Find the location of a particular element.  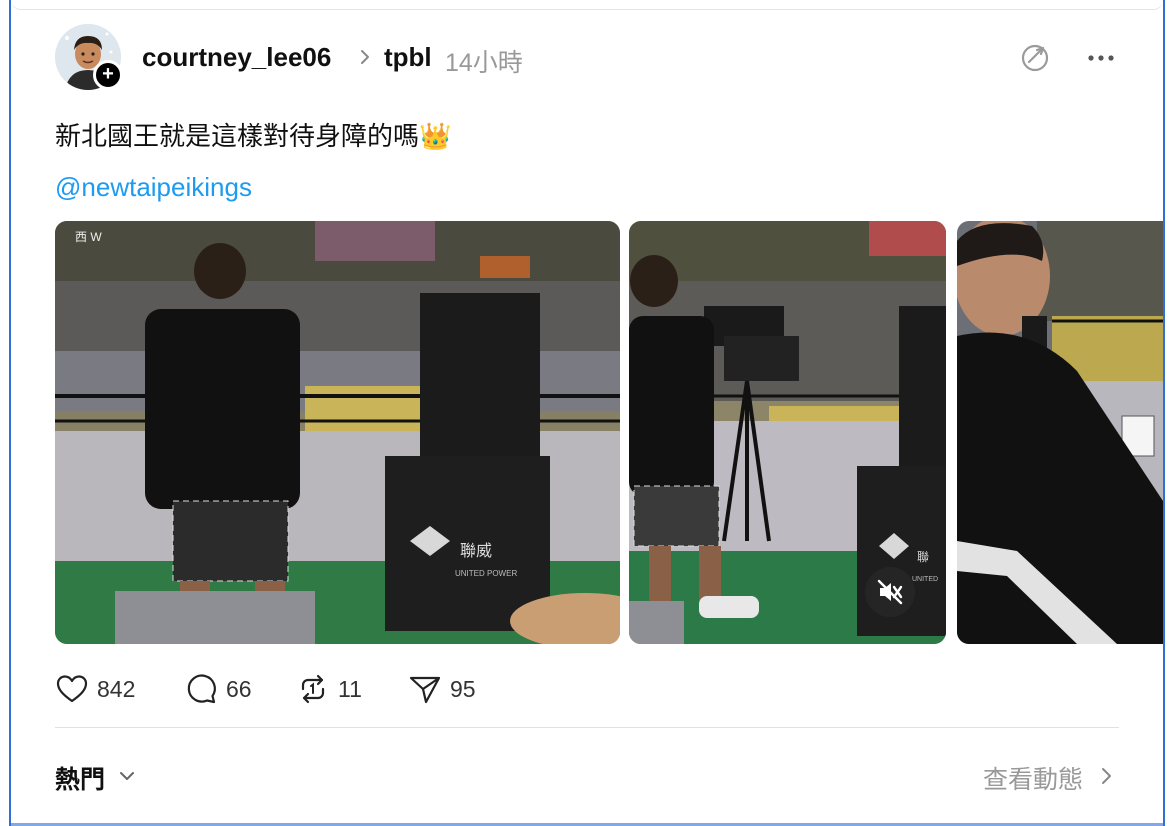

chevron-down-icon is located at coordinates (127, 776).